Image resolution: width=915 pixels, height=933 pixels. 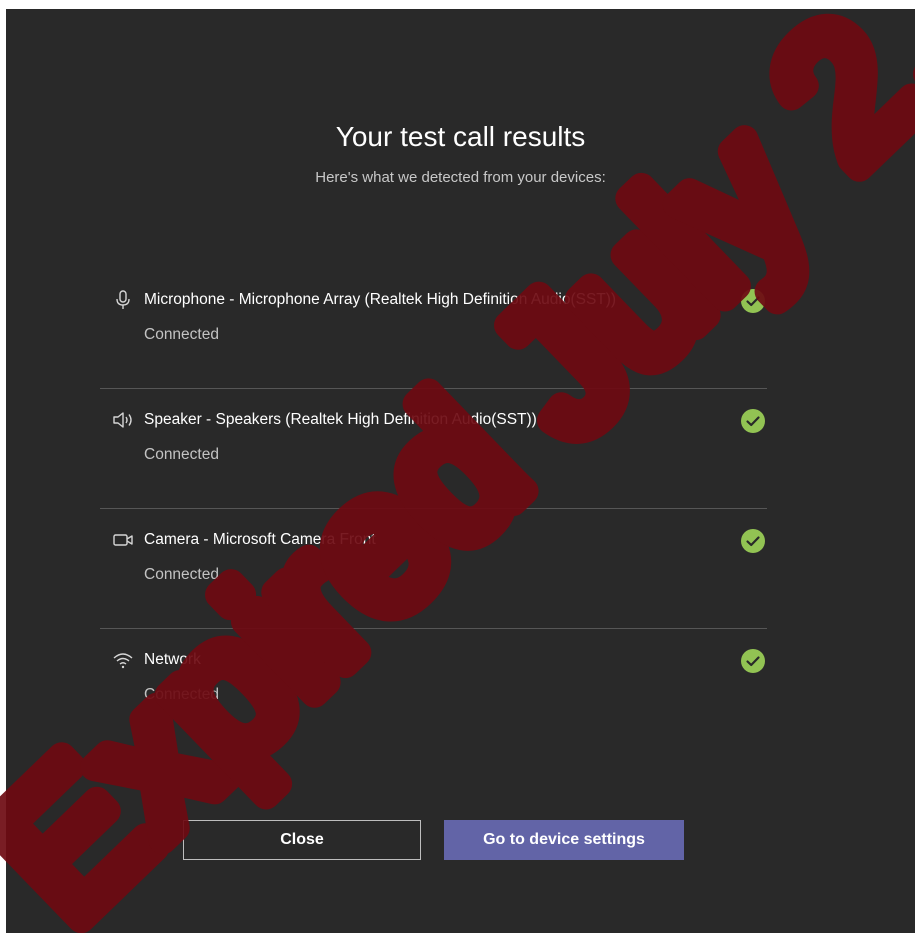 I want to click on device-row-network: Network Connected, so click(x=433, y=688).